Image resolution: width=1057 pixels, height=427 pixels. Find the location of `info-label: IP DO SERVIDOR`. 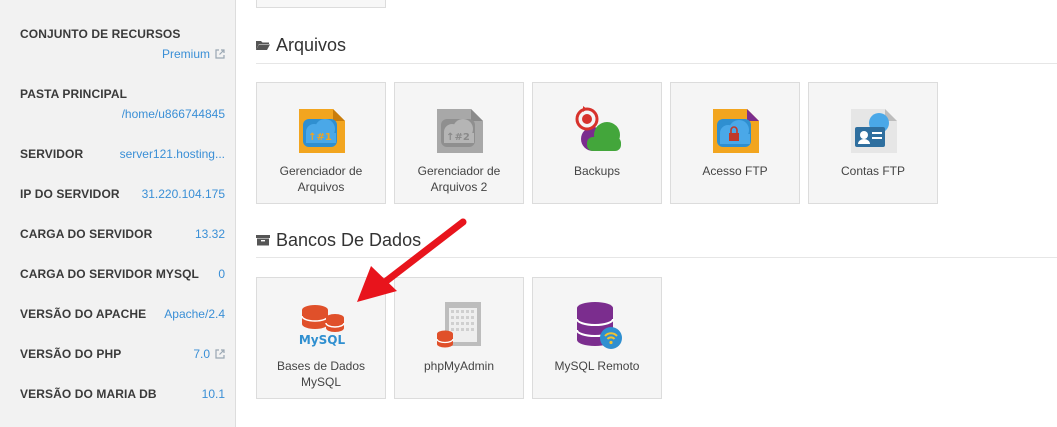

info-label: IP DO SERVIDOR is located at coordinates (70, 194).